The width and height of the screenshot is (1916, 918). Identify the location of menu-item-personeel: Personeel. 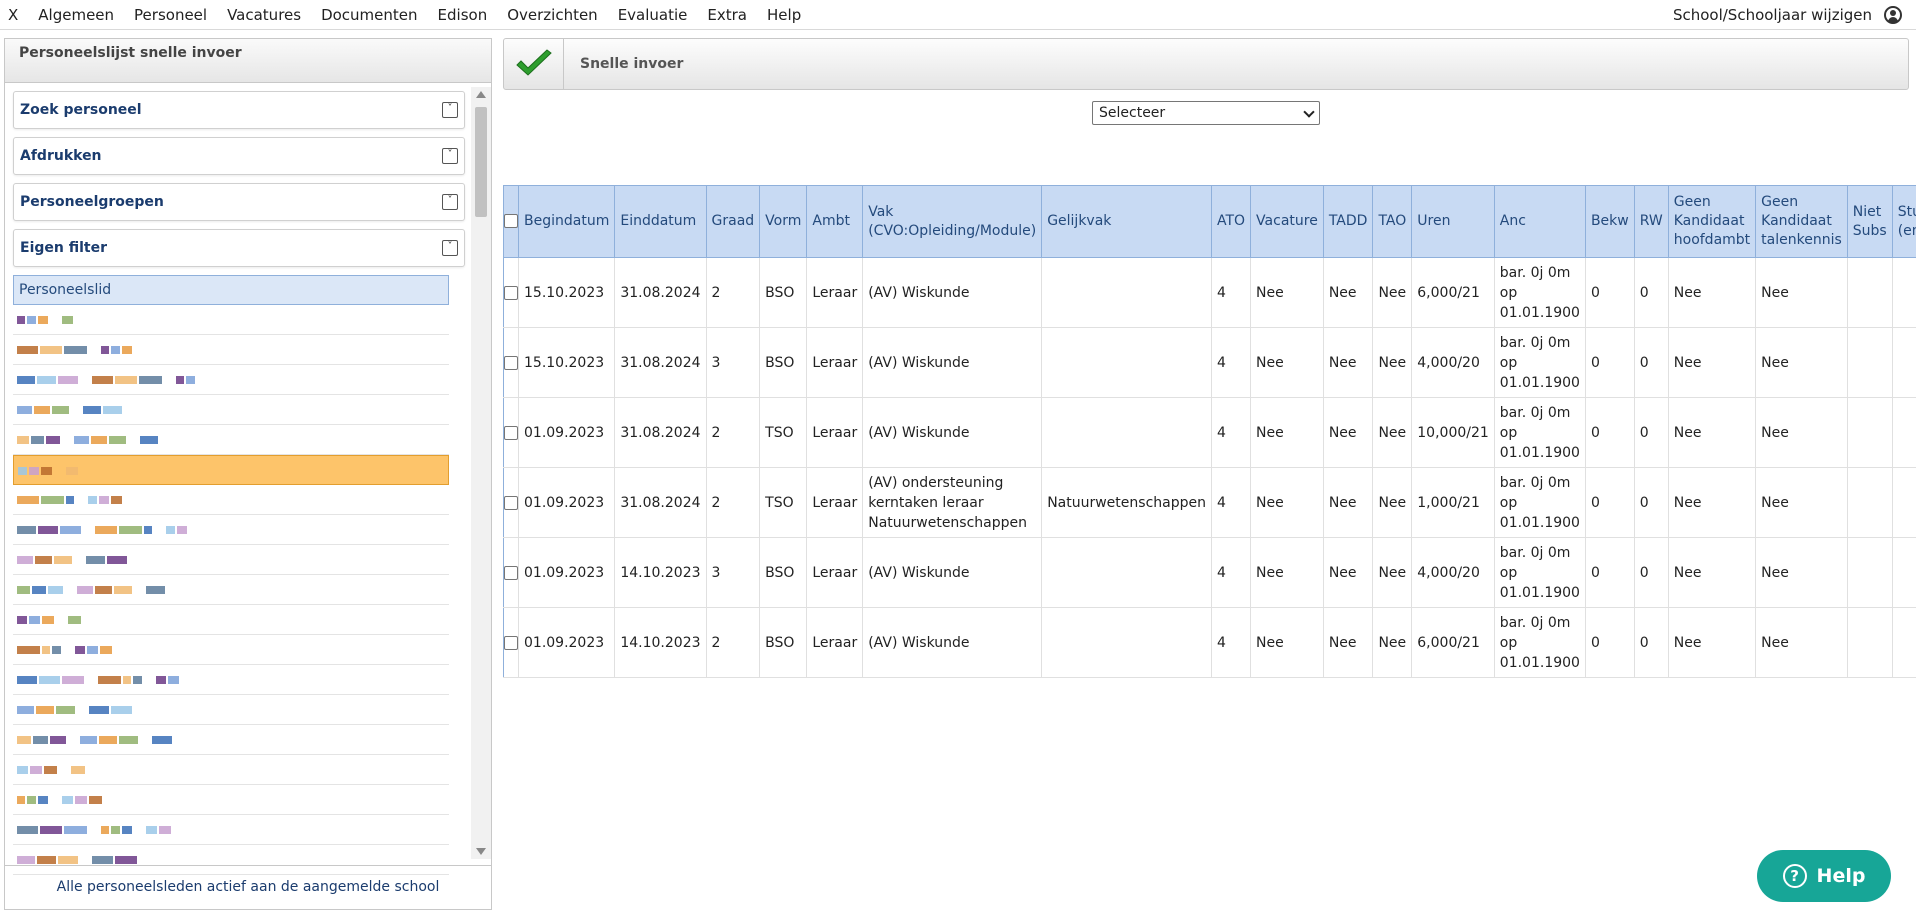
(170, 15).